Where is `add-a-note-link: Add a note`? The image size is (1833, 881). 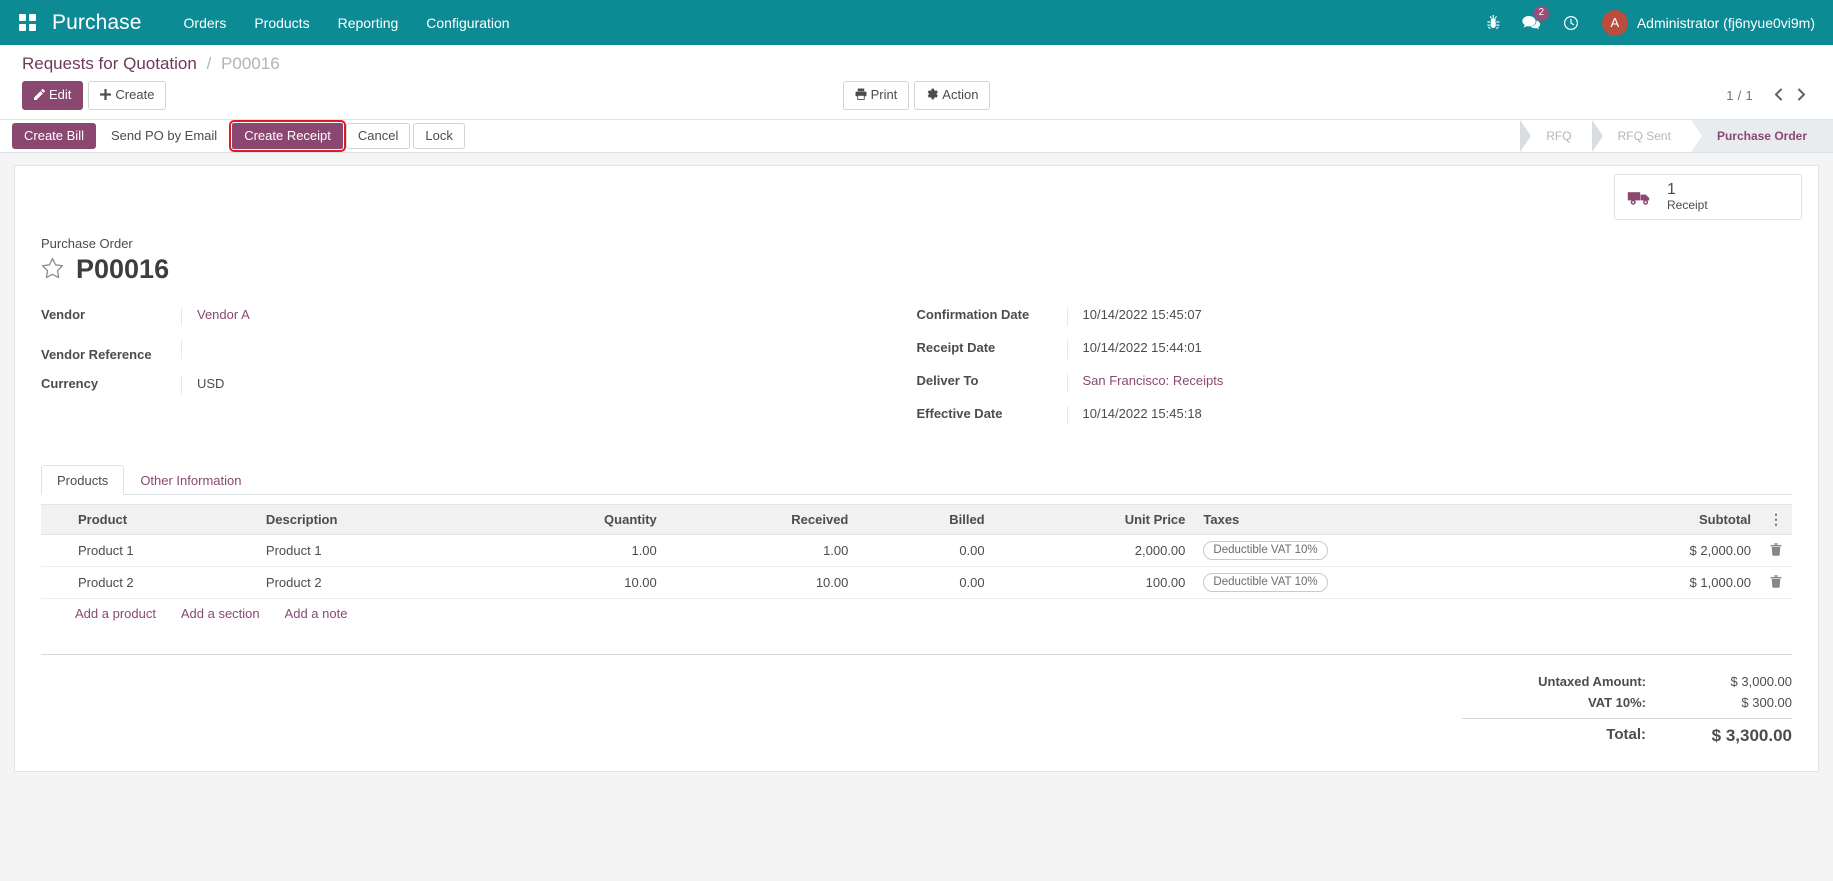
add-a-note-link: Add a note is located at coordinates (316, 613).